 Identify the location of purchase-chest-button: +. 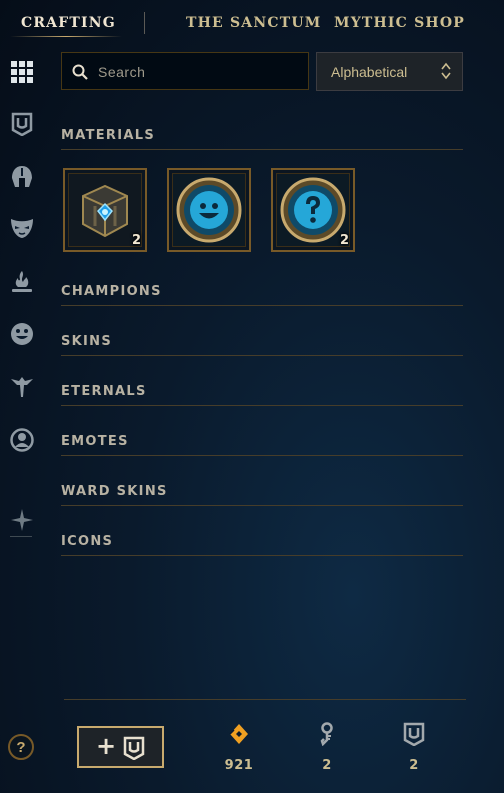
(120, 747).